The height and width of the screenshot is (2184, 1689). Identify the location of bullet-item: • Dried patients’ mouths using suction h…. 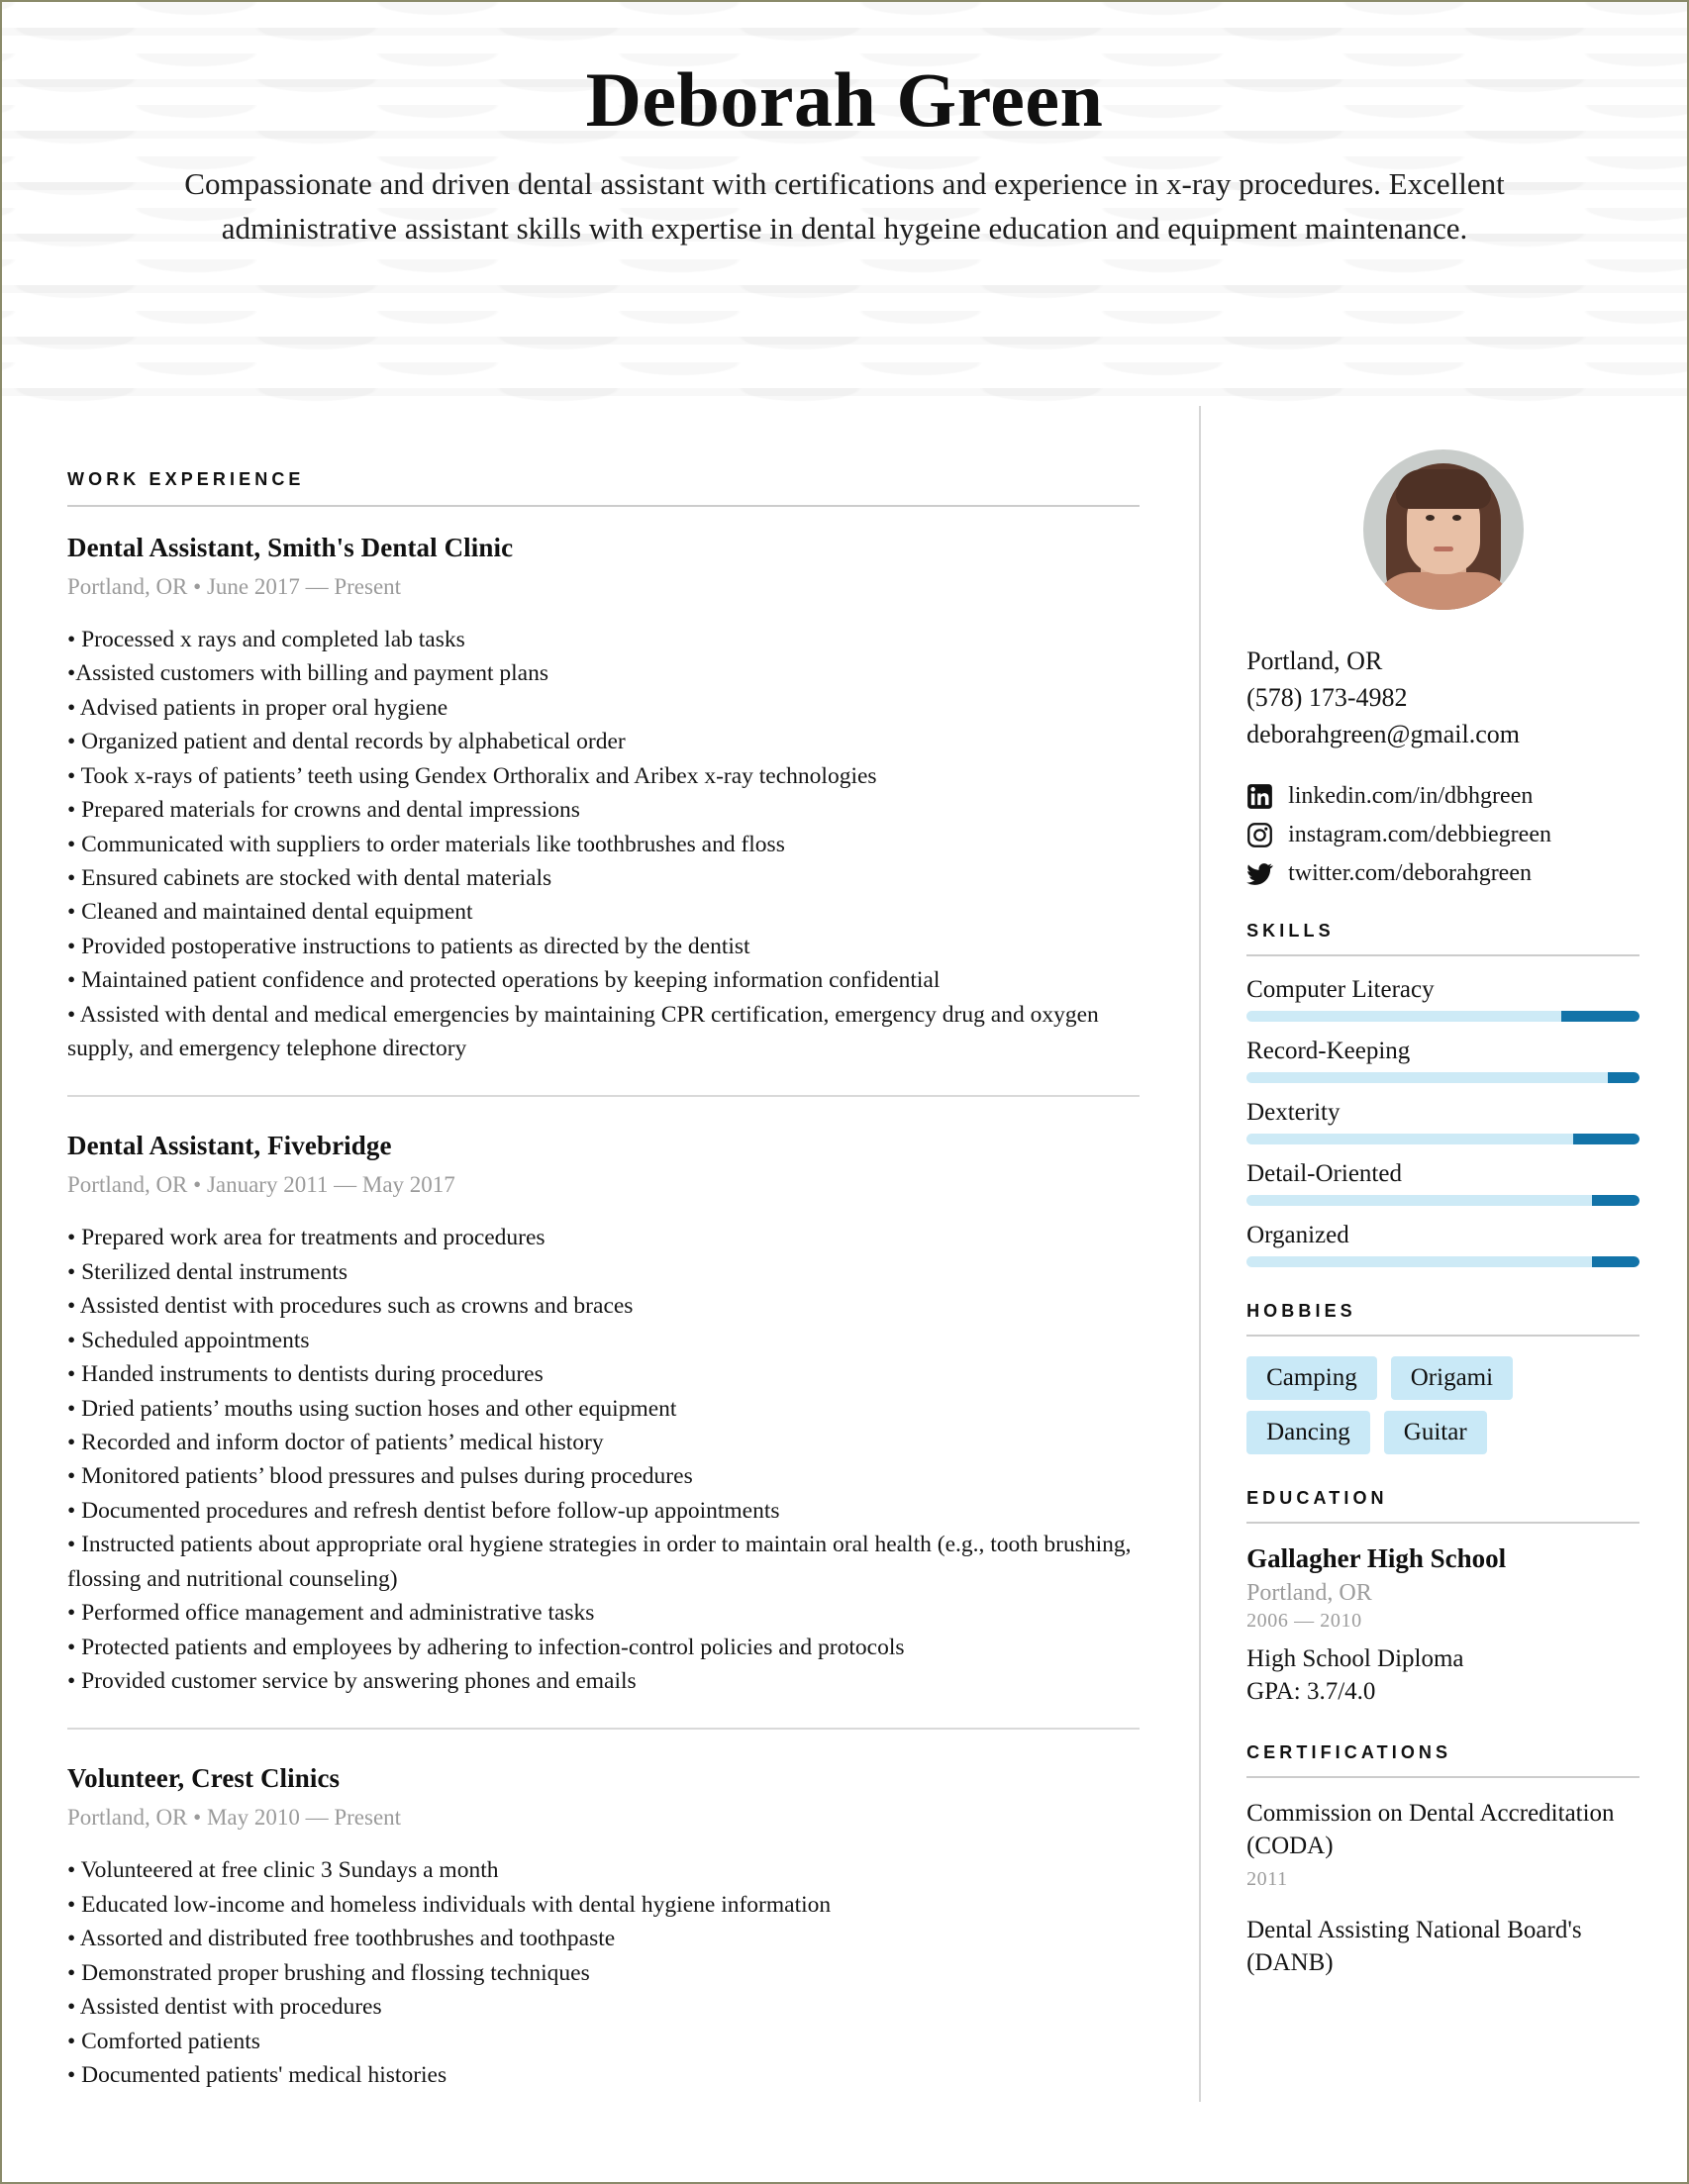
(372, 1408).